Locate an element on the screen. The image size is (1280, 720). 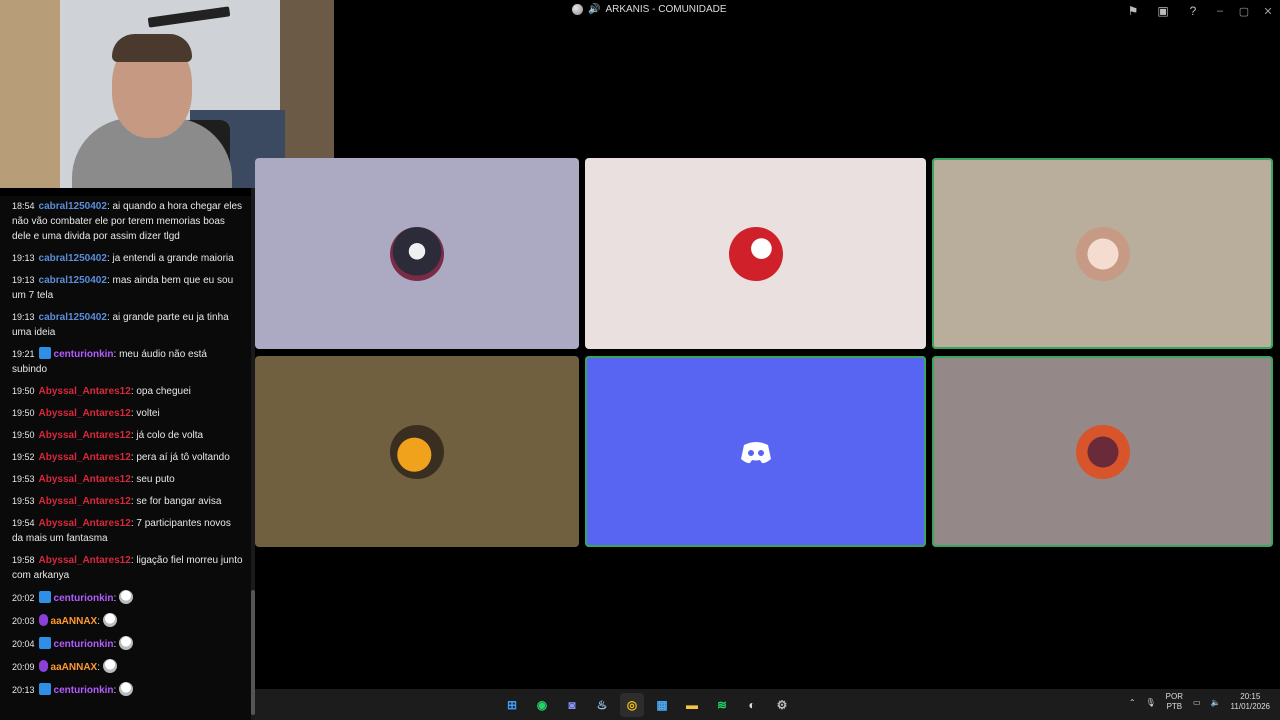
windows-start-icon: ⊞ is located at coordinates (512, 705).